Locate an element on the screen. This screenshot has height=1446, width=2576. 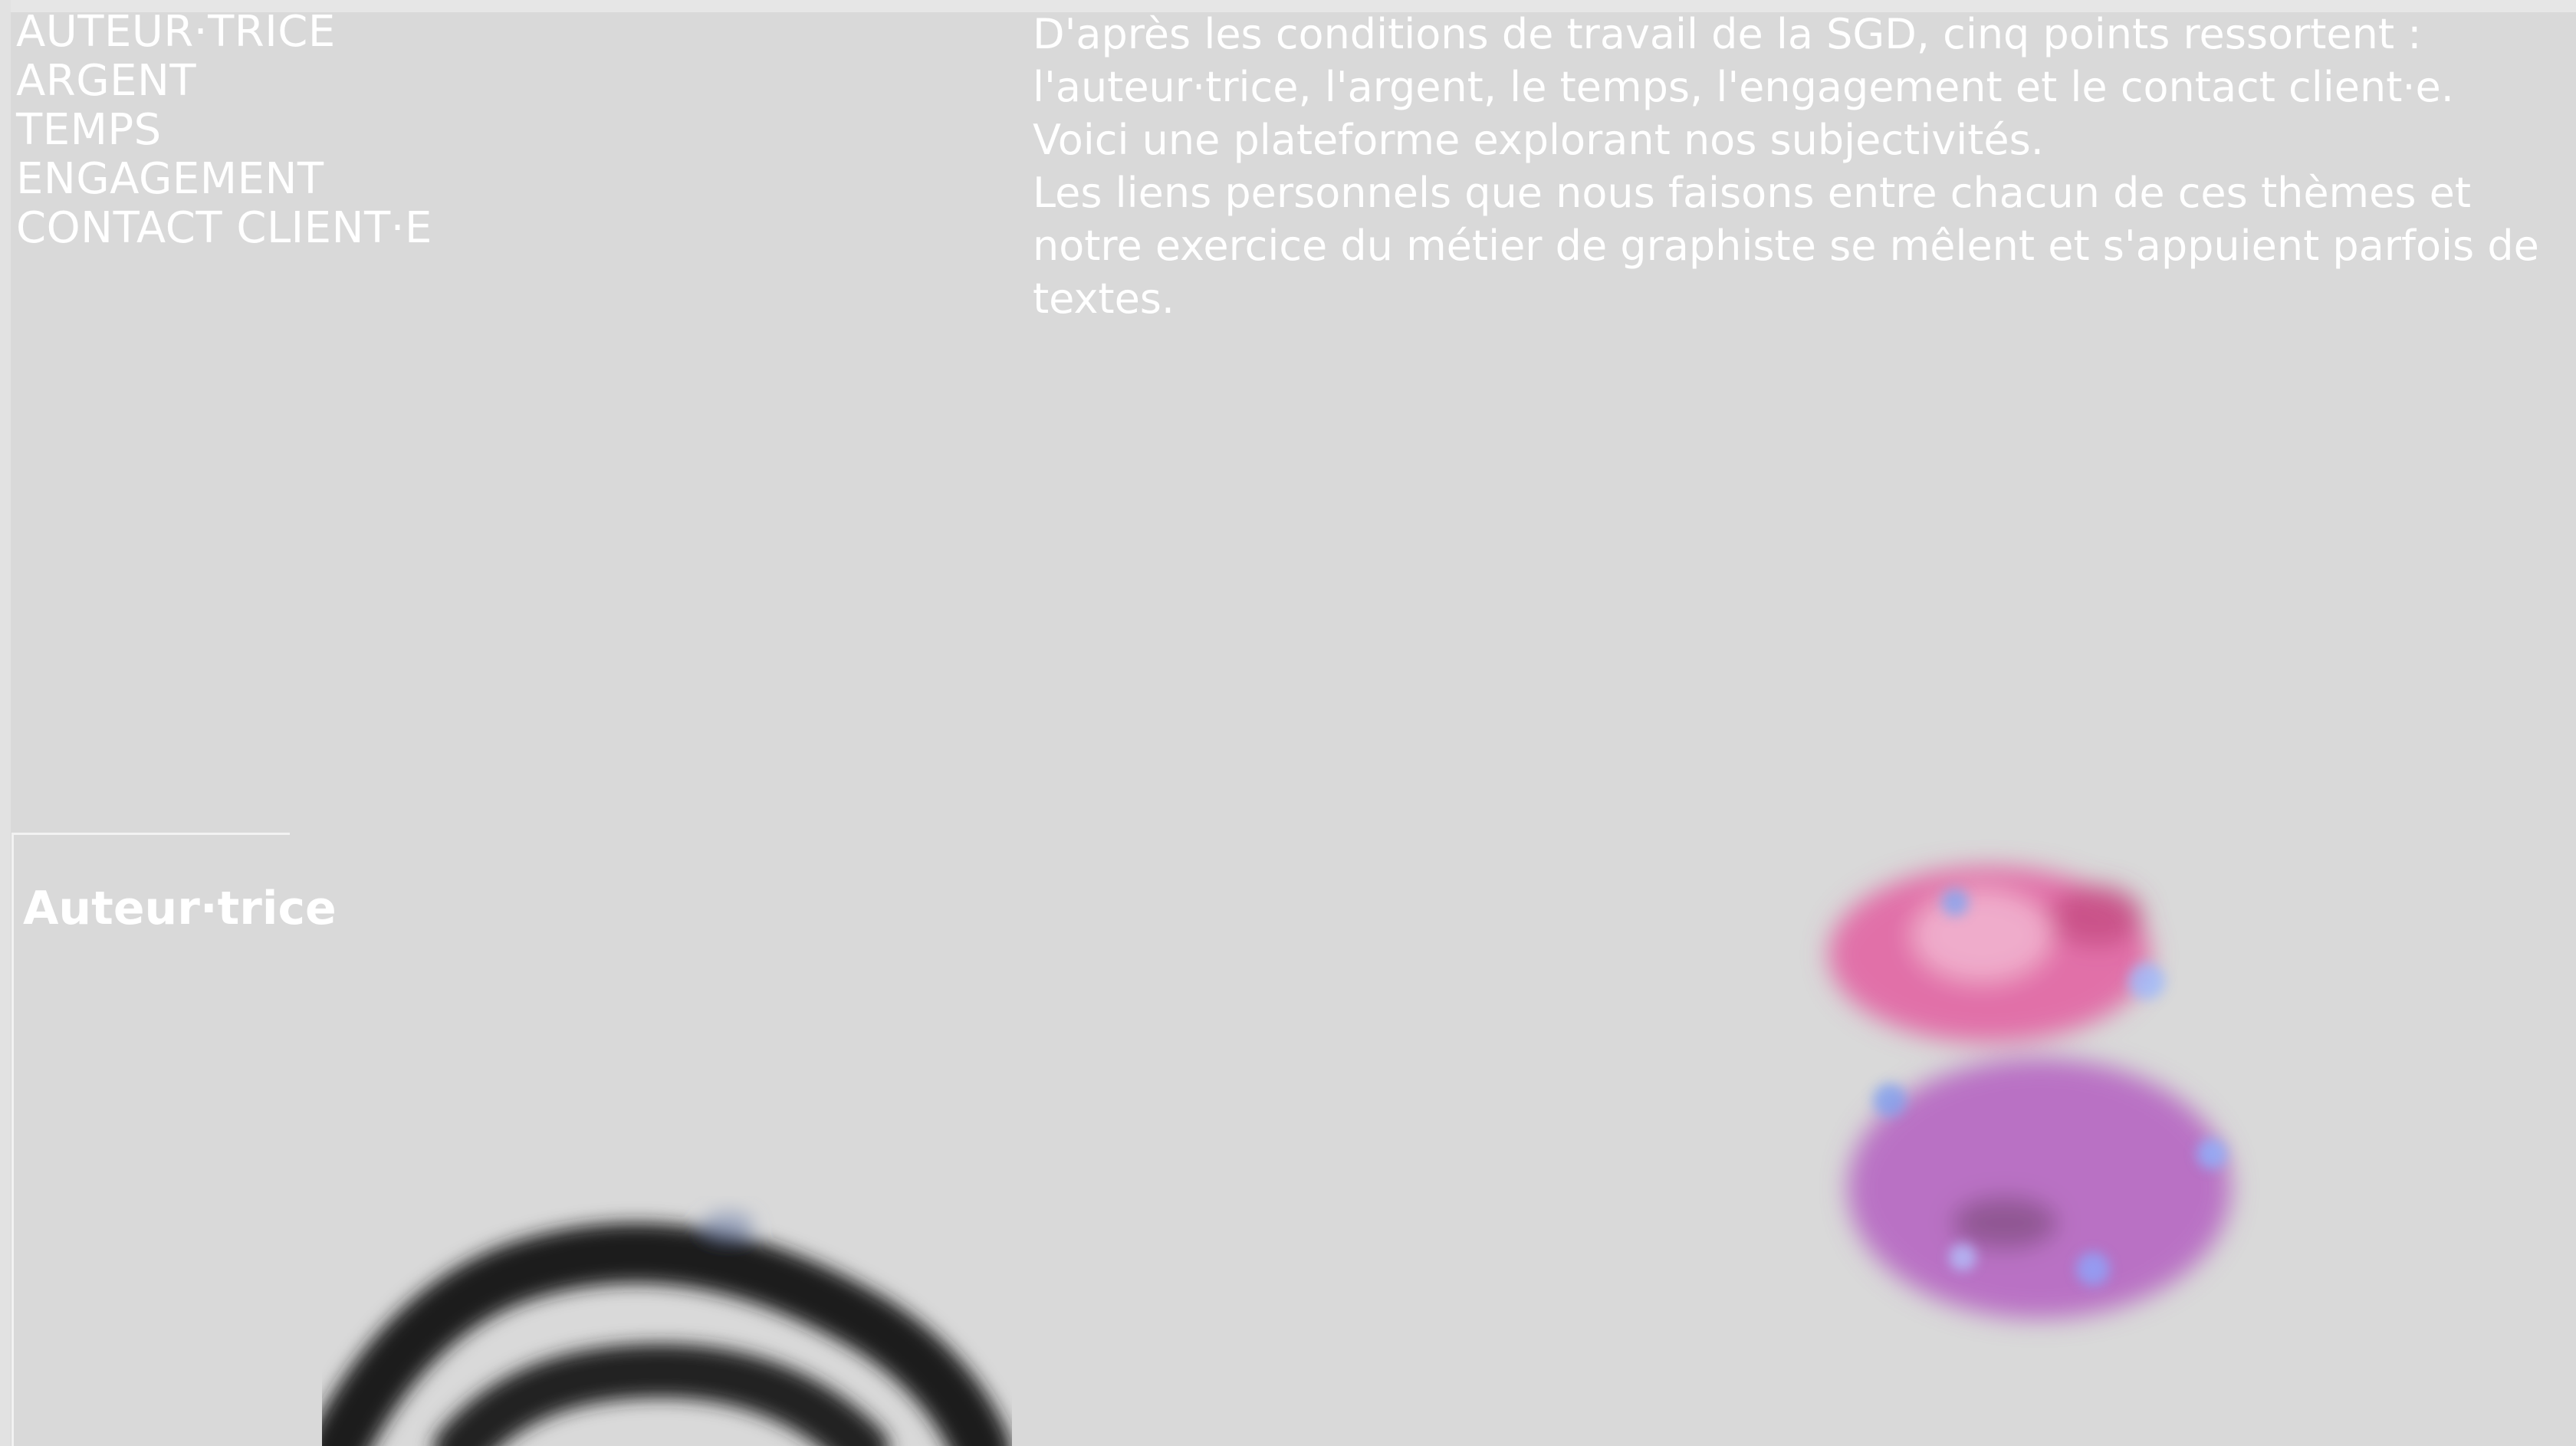
frame-left-border is located at coordinates (5, 723).